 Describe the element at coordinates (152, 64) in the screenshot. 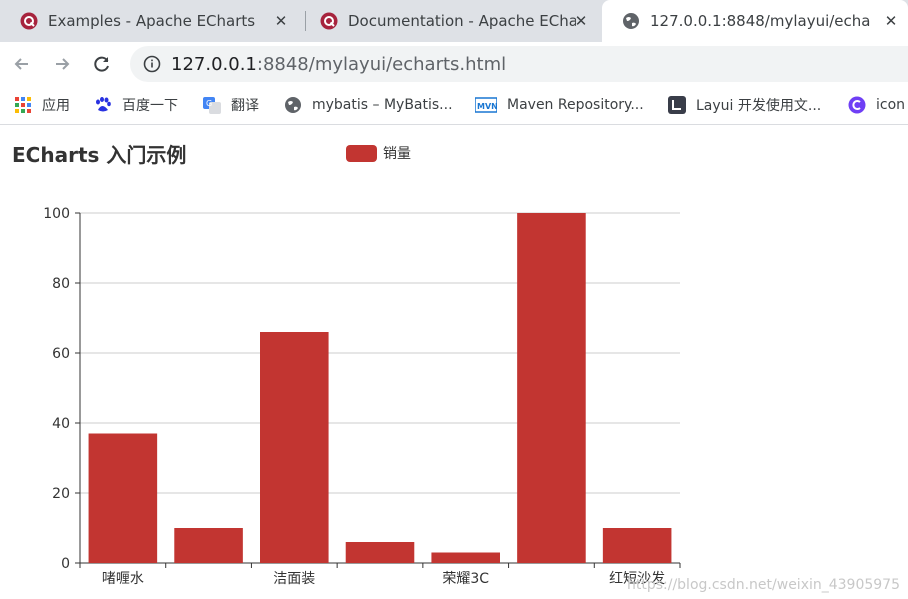

I see `info-icon` at that location.